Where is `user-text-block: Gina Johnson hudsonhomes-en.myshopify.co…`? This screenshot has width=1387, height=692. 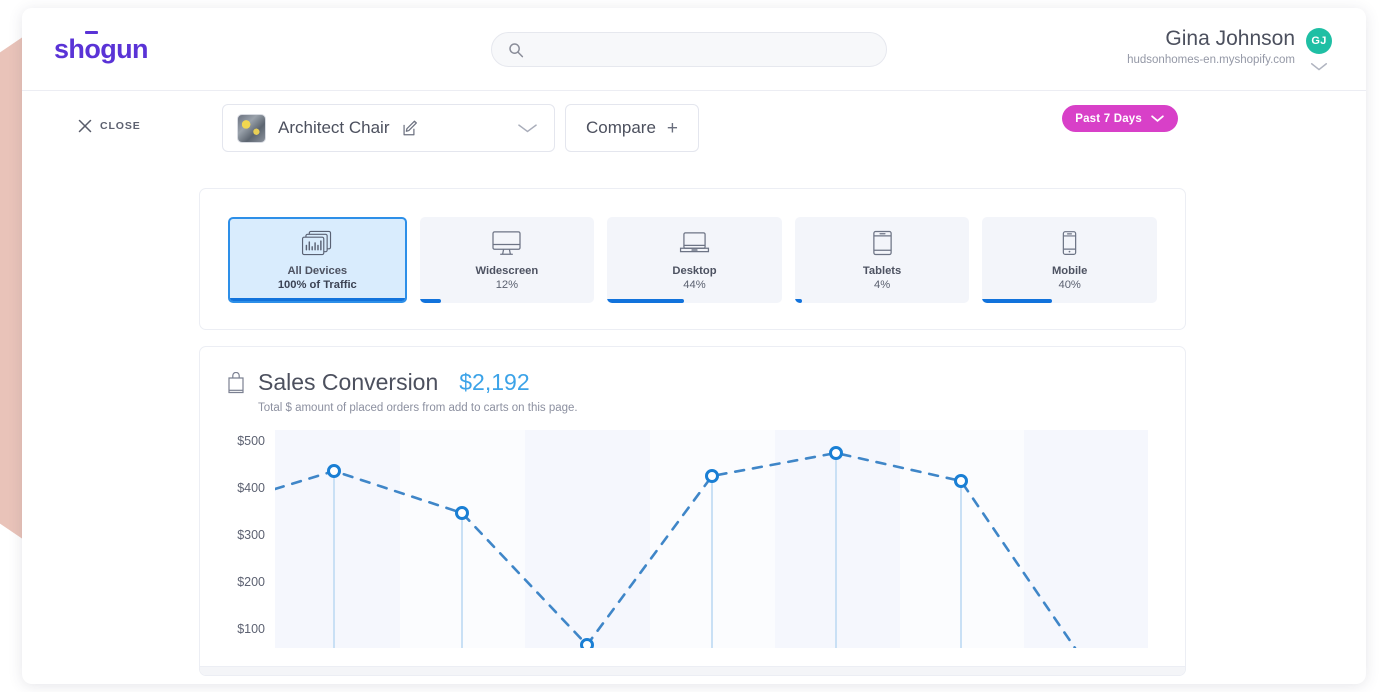
user-text-block: Gina Johnson hudsonhomes-en.myshopify.co… is located at coordinates (1211, 47).